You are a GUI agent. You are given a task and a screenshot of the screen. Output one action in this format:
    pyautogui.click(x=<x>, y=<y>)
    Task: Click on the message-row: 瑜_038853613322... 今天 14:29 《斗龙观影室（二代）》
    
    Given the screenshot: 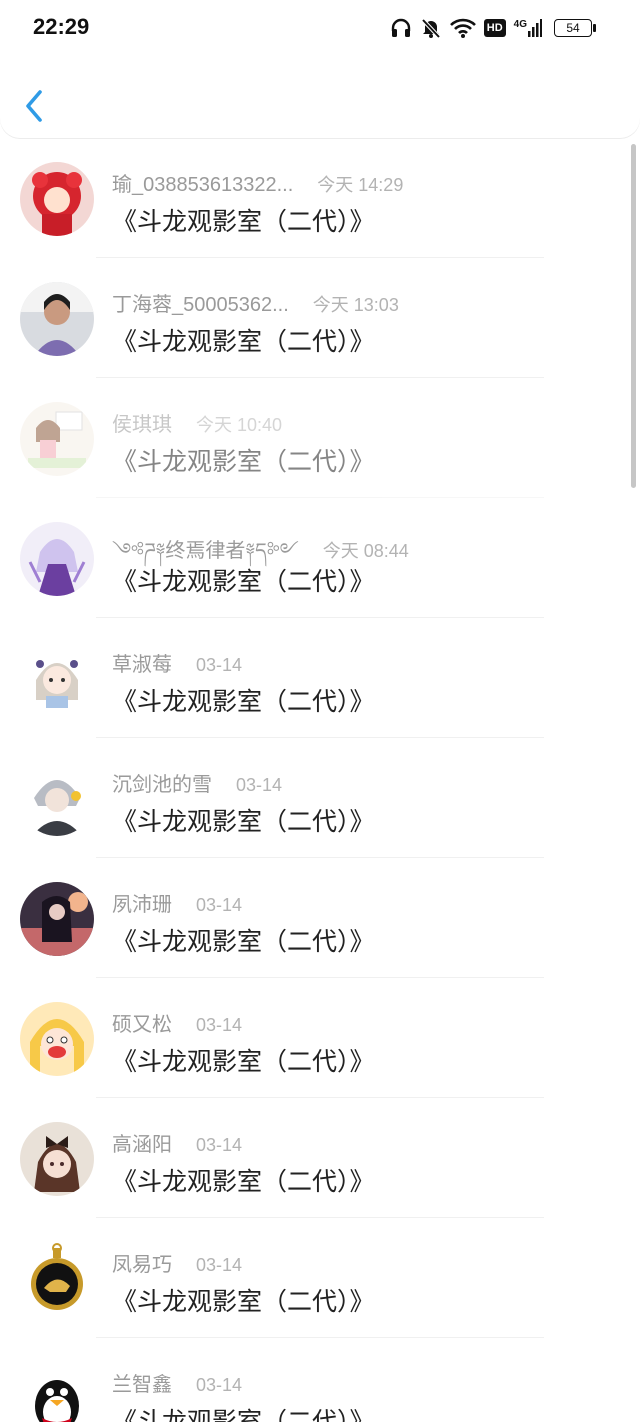 What is the action you would take?
    pyautogui.click(x=320, y=198)
    